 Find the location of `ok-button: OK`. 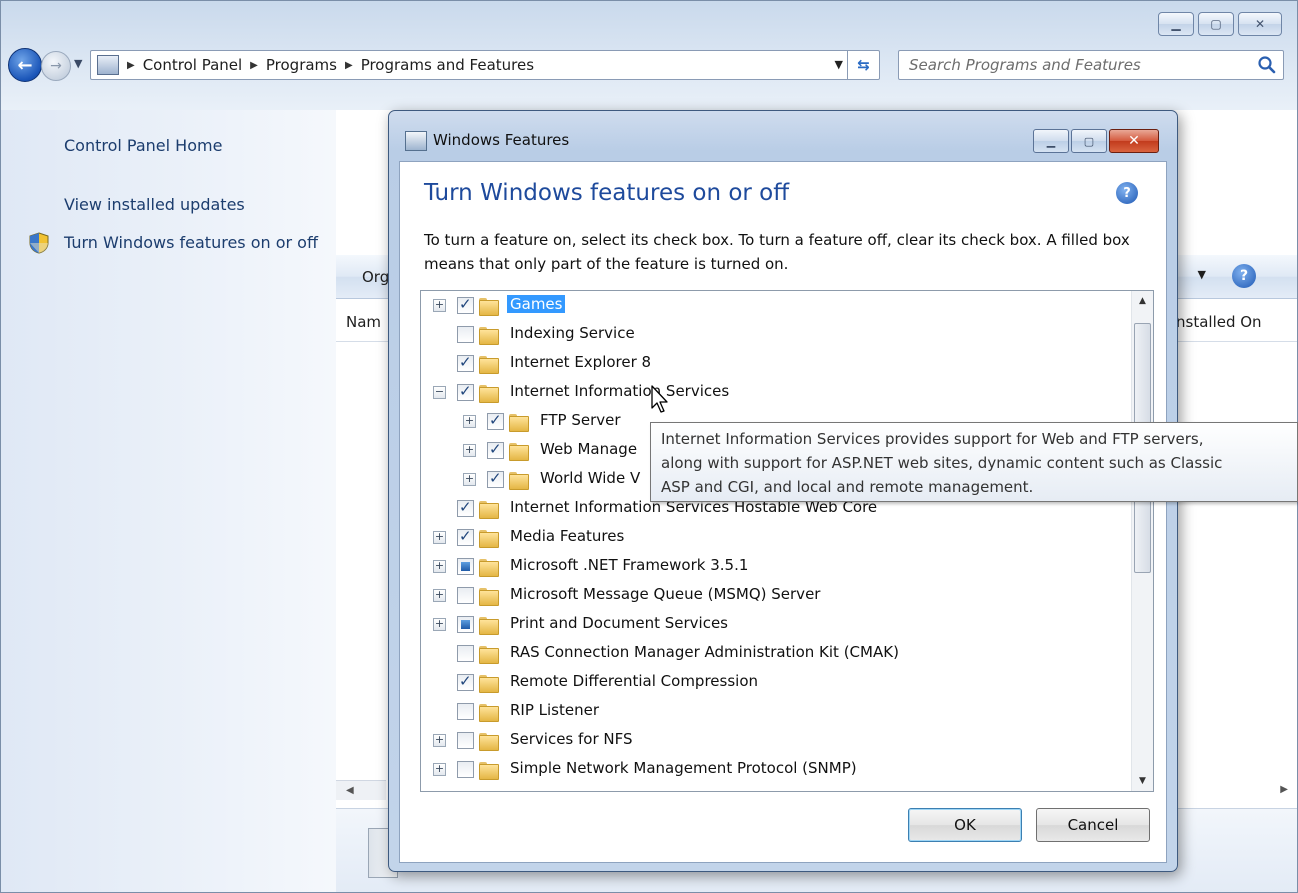

ok-button: OK is located at coordinates (965, 825).